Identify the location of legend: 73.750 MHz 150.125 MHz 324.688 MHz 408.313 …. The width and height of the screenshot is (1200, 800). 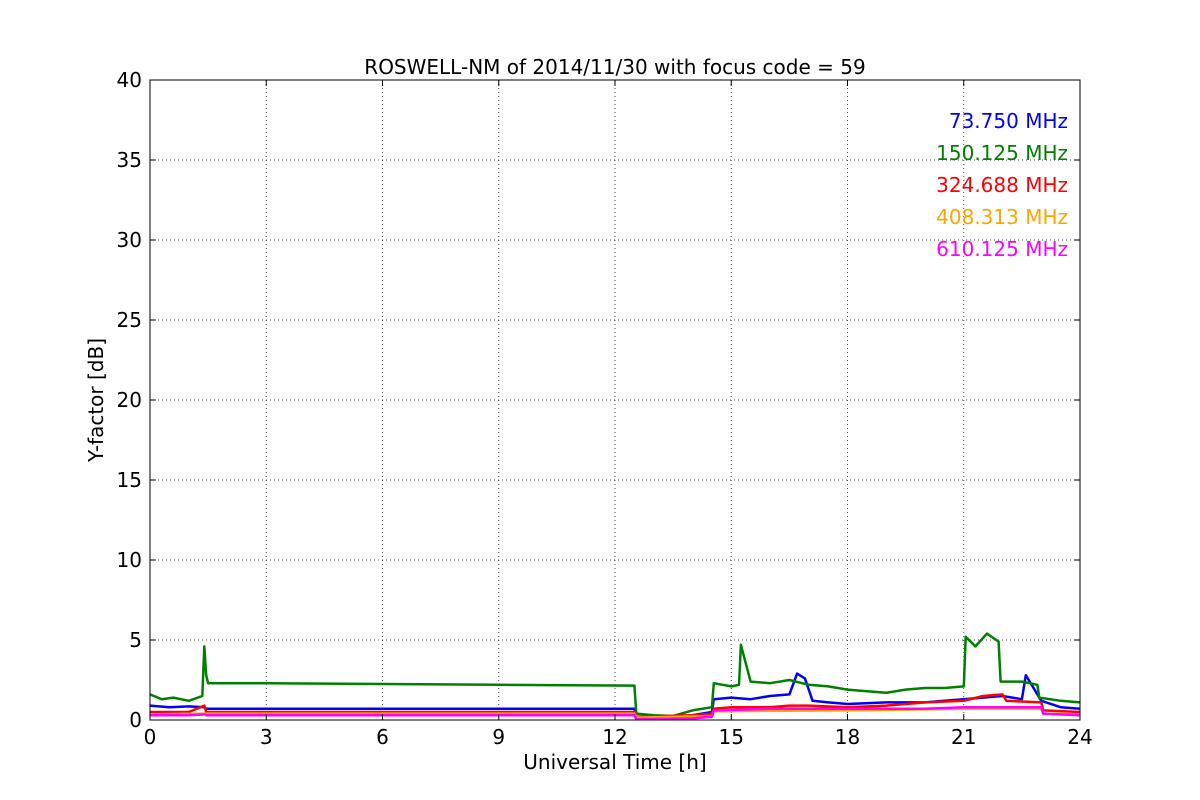
(1002, 185).